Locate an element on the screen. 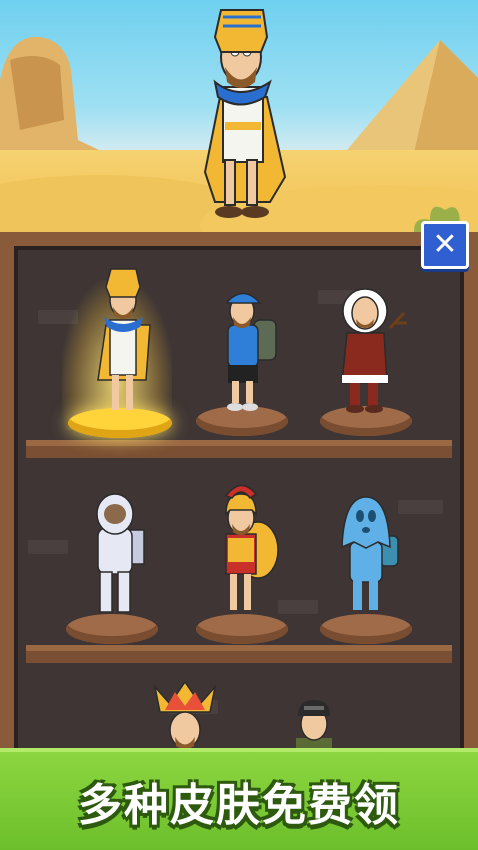  skin-ghost is located at coordinates (371, 557).